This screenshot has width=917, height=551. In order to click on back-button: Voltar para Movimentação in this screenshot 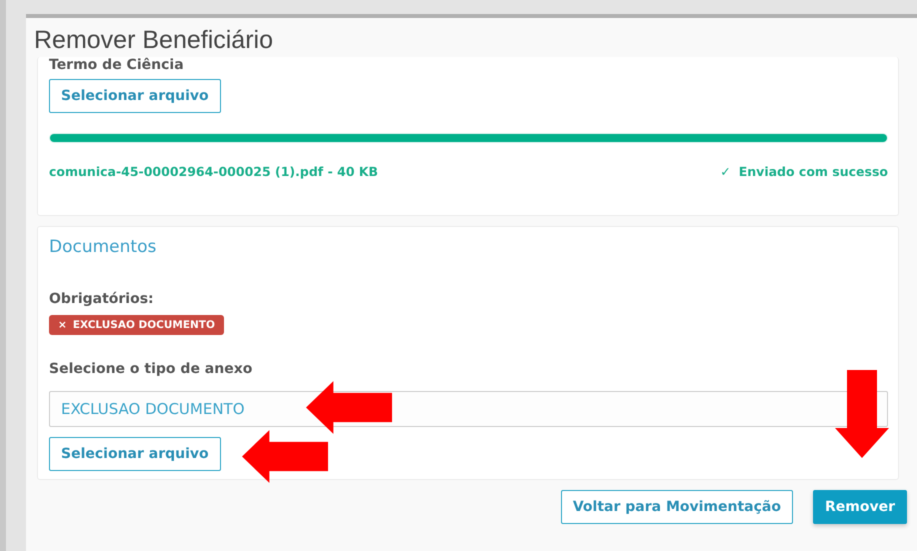, I will do `click(676, 507)`.